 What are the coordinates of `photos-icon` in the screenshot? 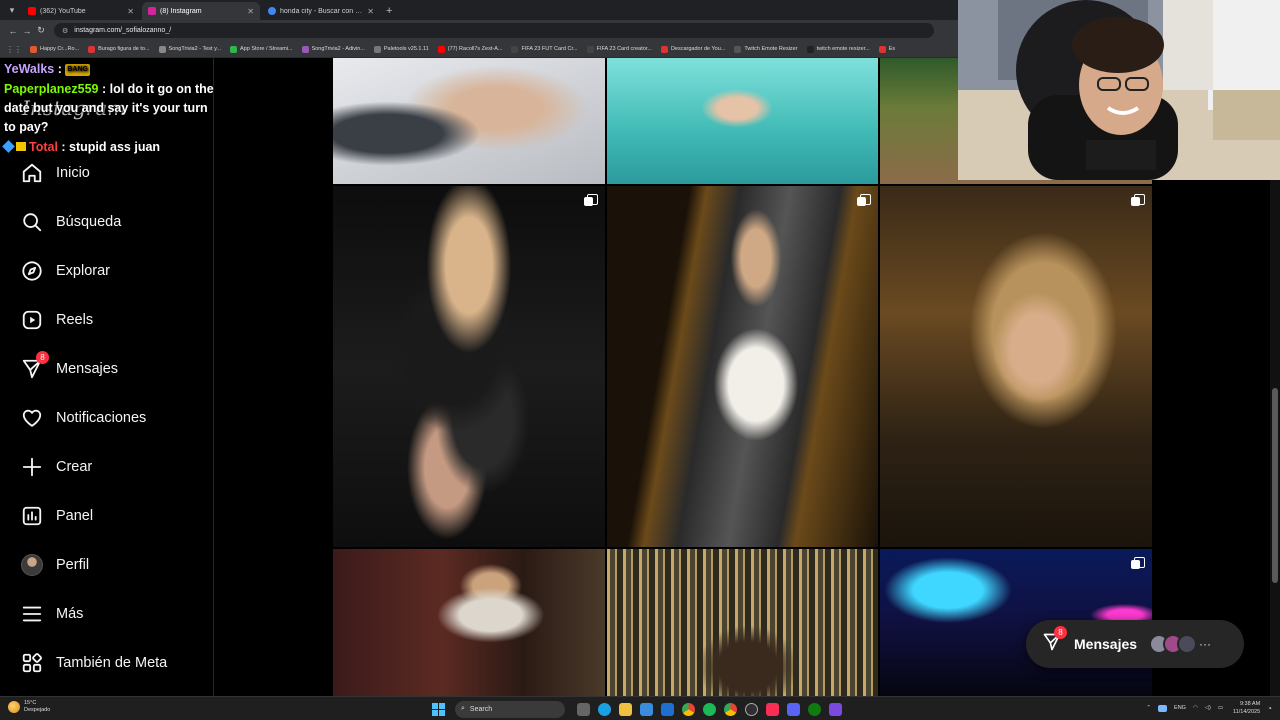 It's located at (646, 709).